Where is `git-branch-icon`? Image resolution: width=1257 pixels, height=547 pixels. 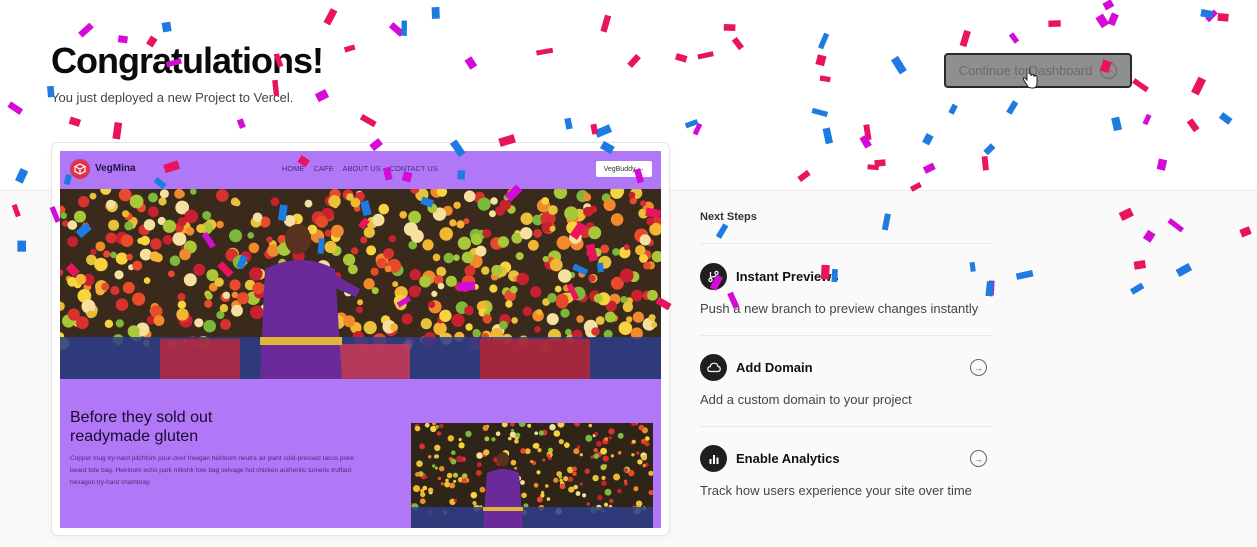 git-branch-icon is located at coordinates (713, 276).